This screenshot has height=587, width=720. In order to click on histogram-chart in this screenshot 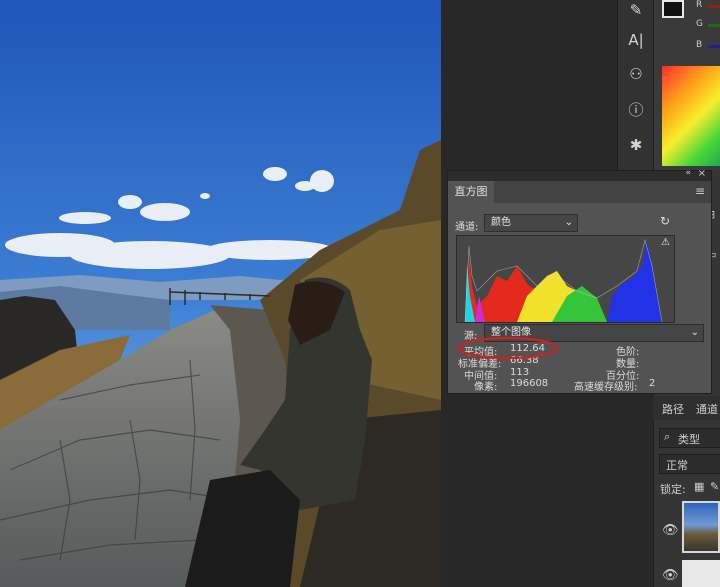, I will do `click(563, 280)`.